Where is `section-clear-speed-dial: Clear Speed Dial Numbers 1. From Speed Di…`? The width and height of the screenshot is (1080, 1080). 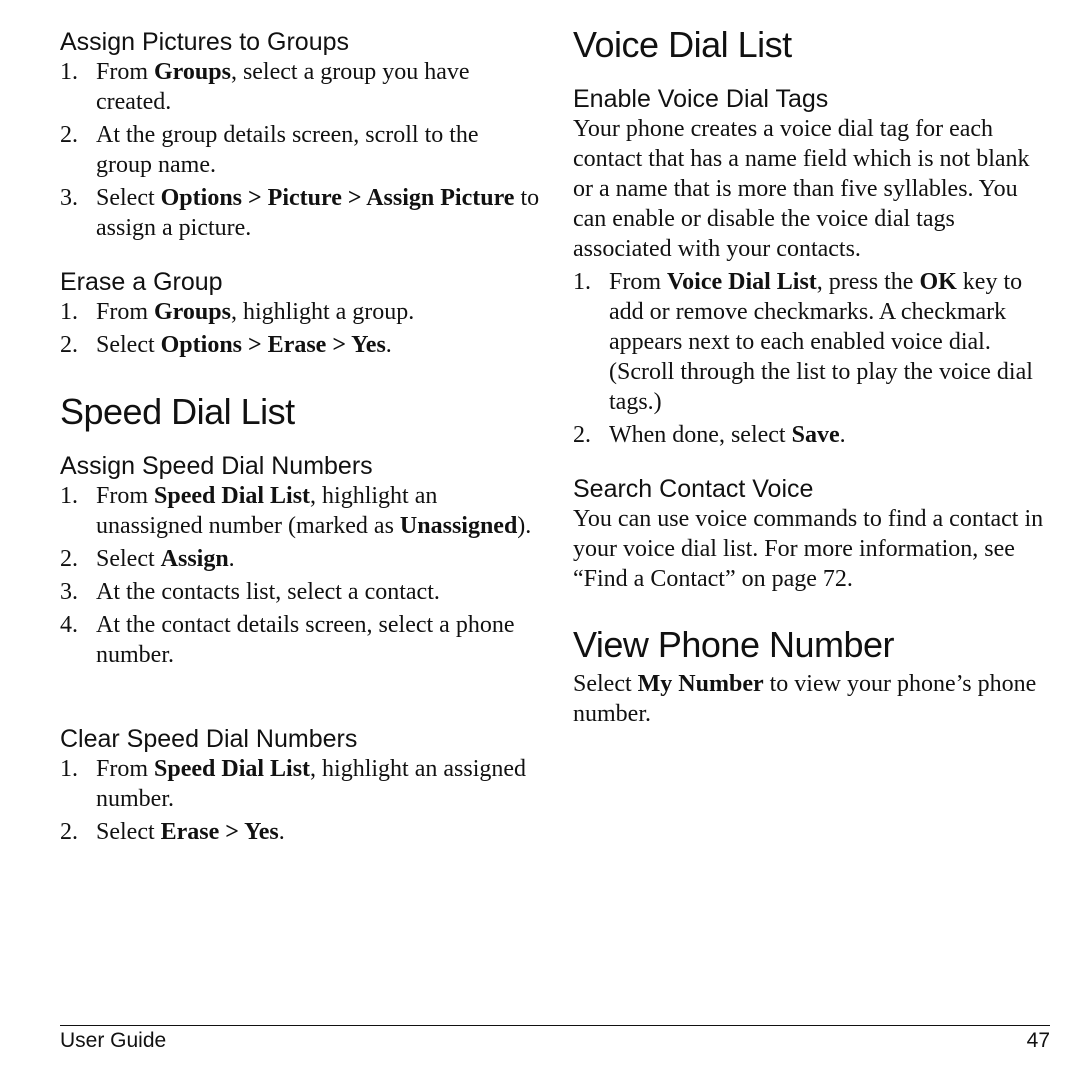
section-clear-speed-dial: Clear Speed Dial Numbers 1. From Speed Di… is located at coordinates (300, 787).